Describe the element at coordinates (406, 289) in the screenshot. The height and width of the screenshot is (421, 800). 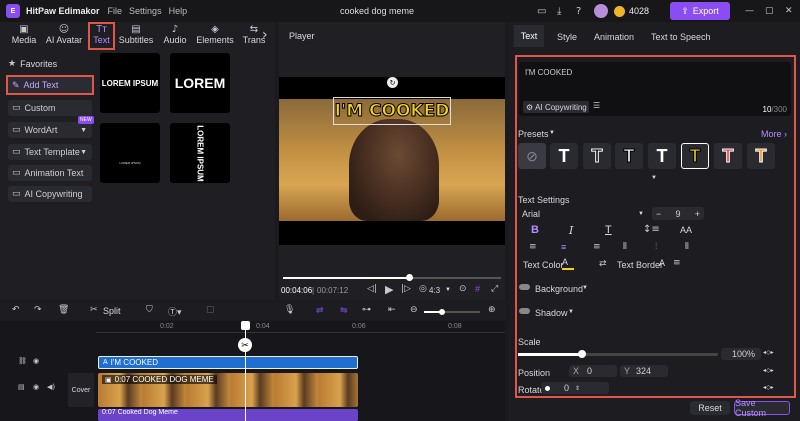
I see `next-frame-icon: |▷` at that location.